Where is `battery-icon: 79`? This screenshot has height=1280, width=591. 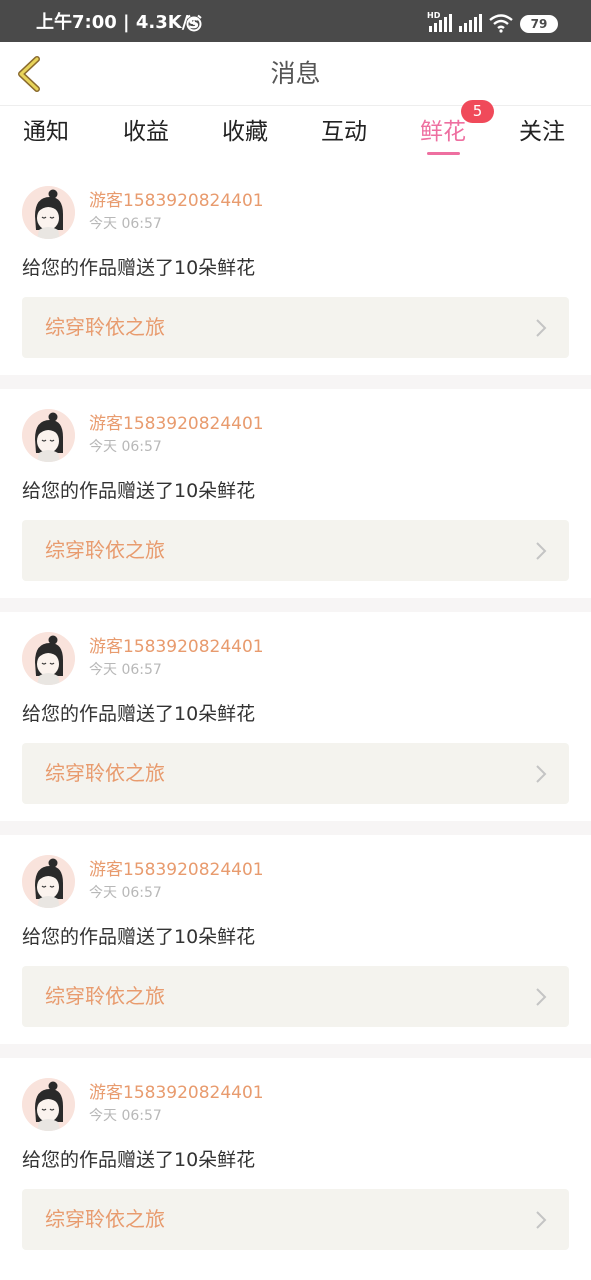
battery-icon: 79 is located at coordinates (539, 24).